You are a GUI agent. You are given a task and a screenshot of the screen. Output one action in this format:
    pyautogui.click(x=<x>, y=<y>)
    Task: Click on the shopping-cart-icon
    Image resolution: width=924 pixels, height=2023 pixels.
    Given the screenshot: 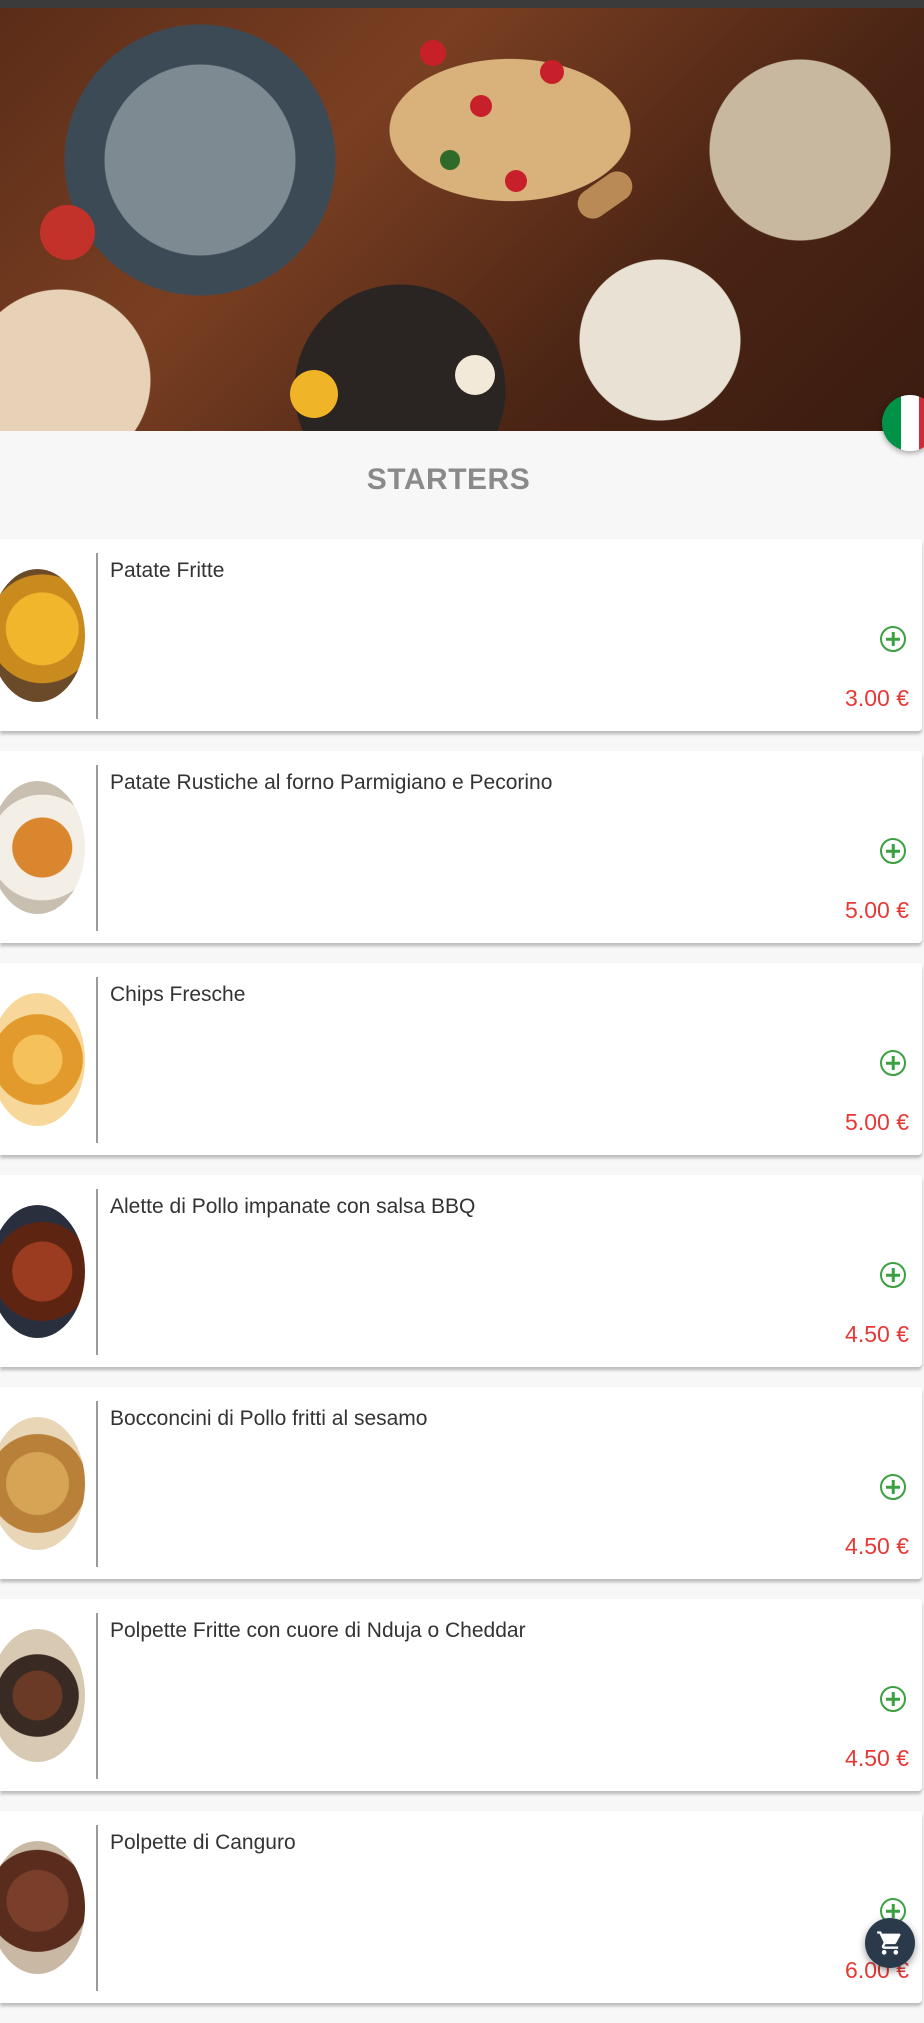 What is the action you would take?
    pyautogui.click(x=889, y=1943)
    